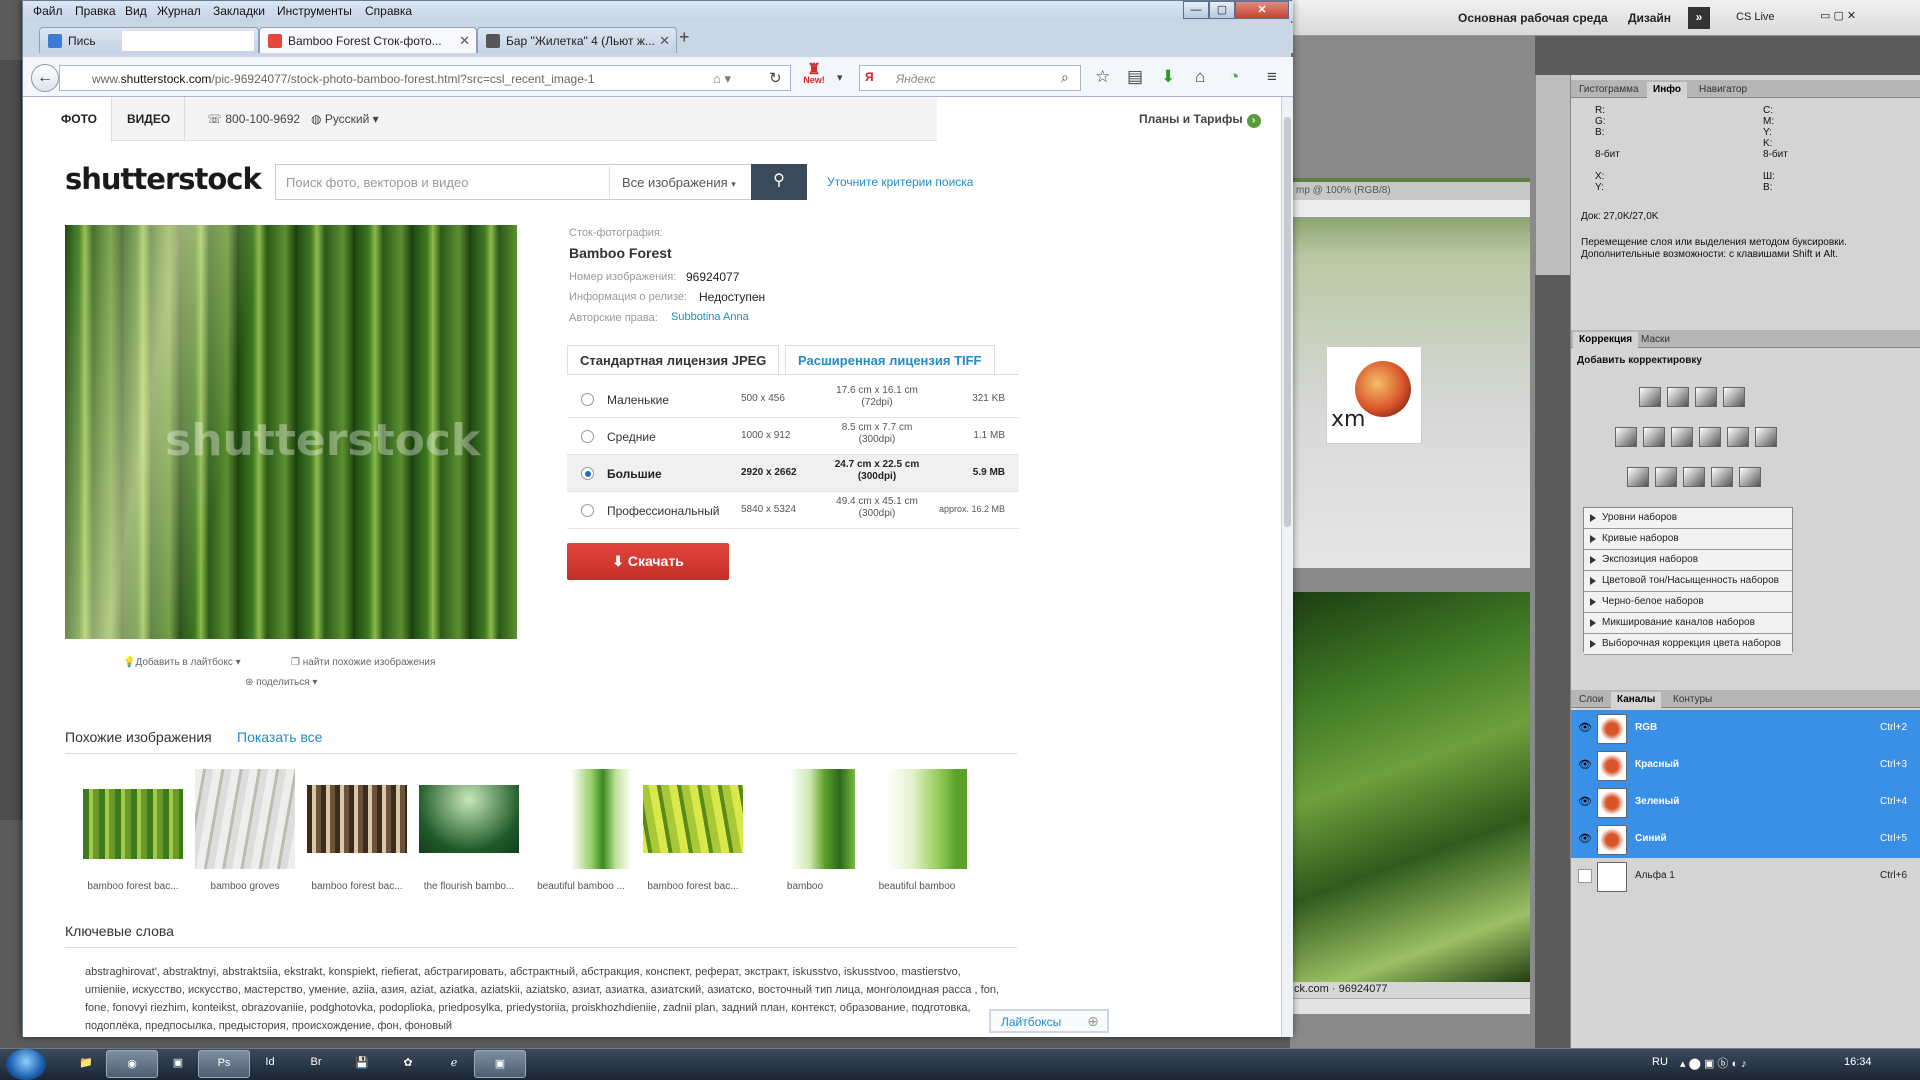 The height and width of the screenshot is (1080, 1920). Describe the element at coordinates (1688, 518) in the screenshot. I see `preset-item: Уровни наборов` at that location.